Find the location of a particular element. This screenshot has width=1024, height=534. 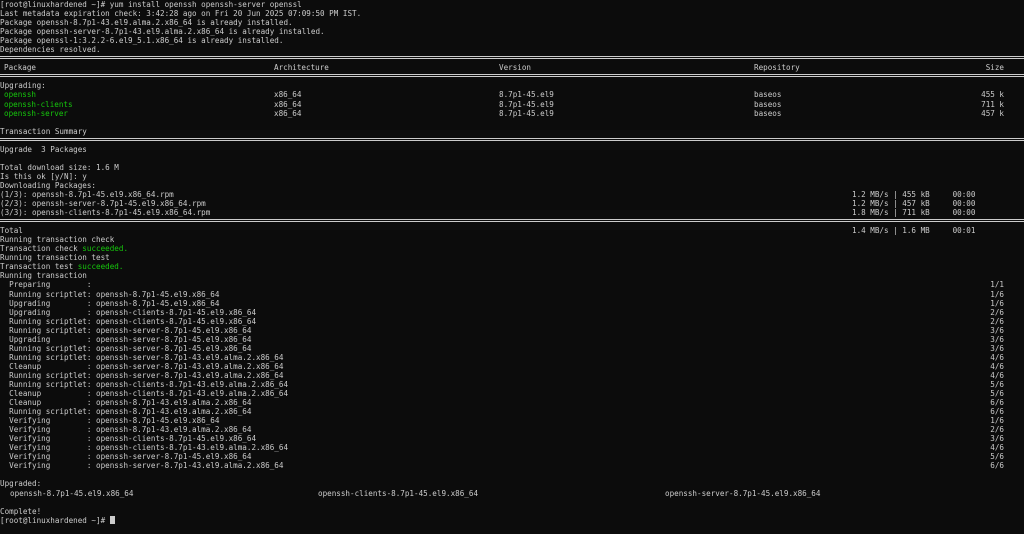

package-version: 8.7p1-45.el9 is located at coordinates (526, 113).